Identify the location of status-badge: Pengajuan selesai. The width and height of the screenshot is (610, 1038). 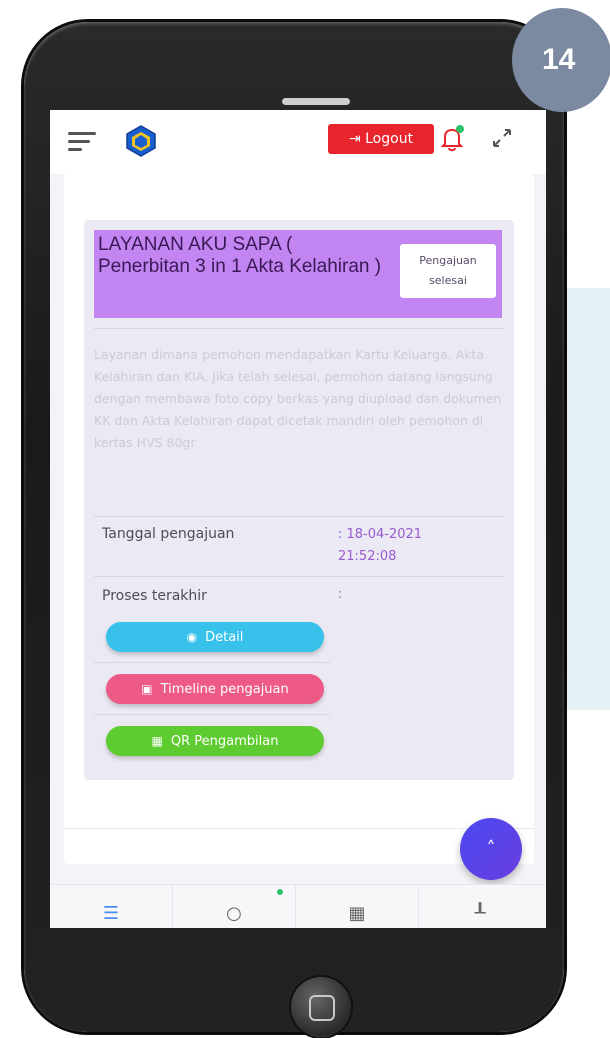
(448, 271).